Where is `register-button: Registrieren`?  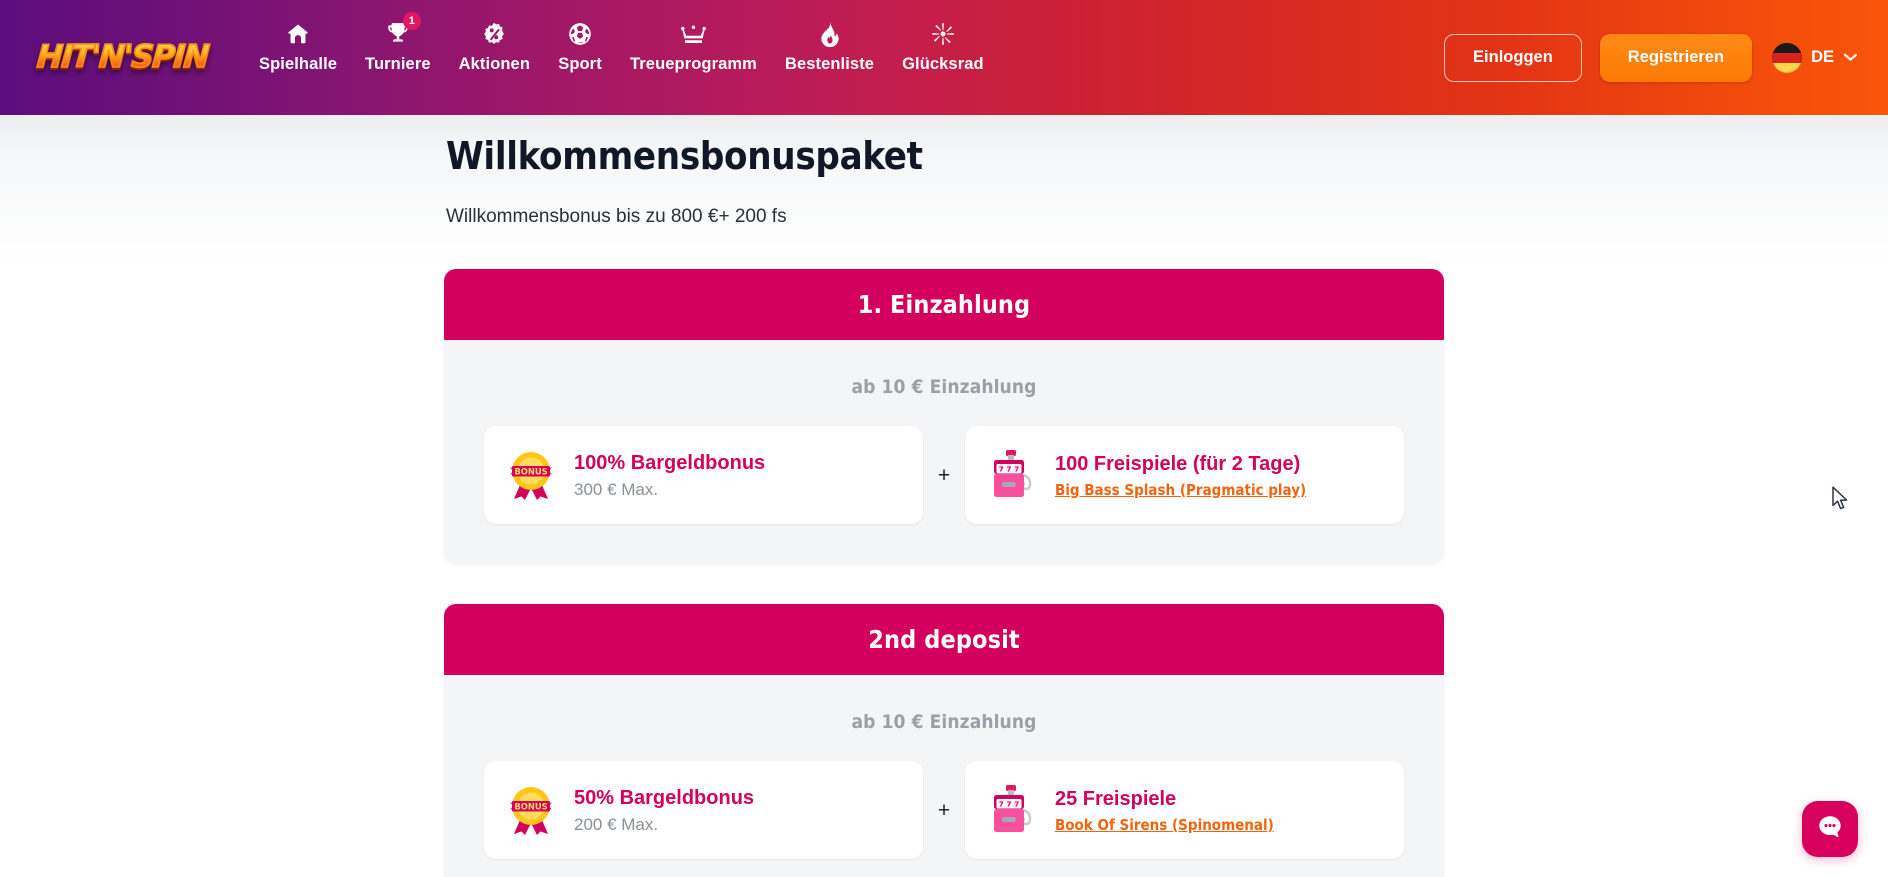
register-button: Registrieren is located at coordinates (1676, 57).